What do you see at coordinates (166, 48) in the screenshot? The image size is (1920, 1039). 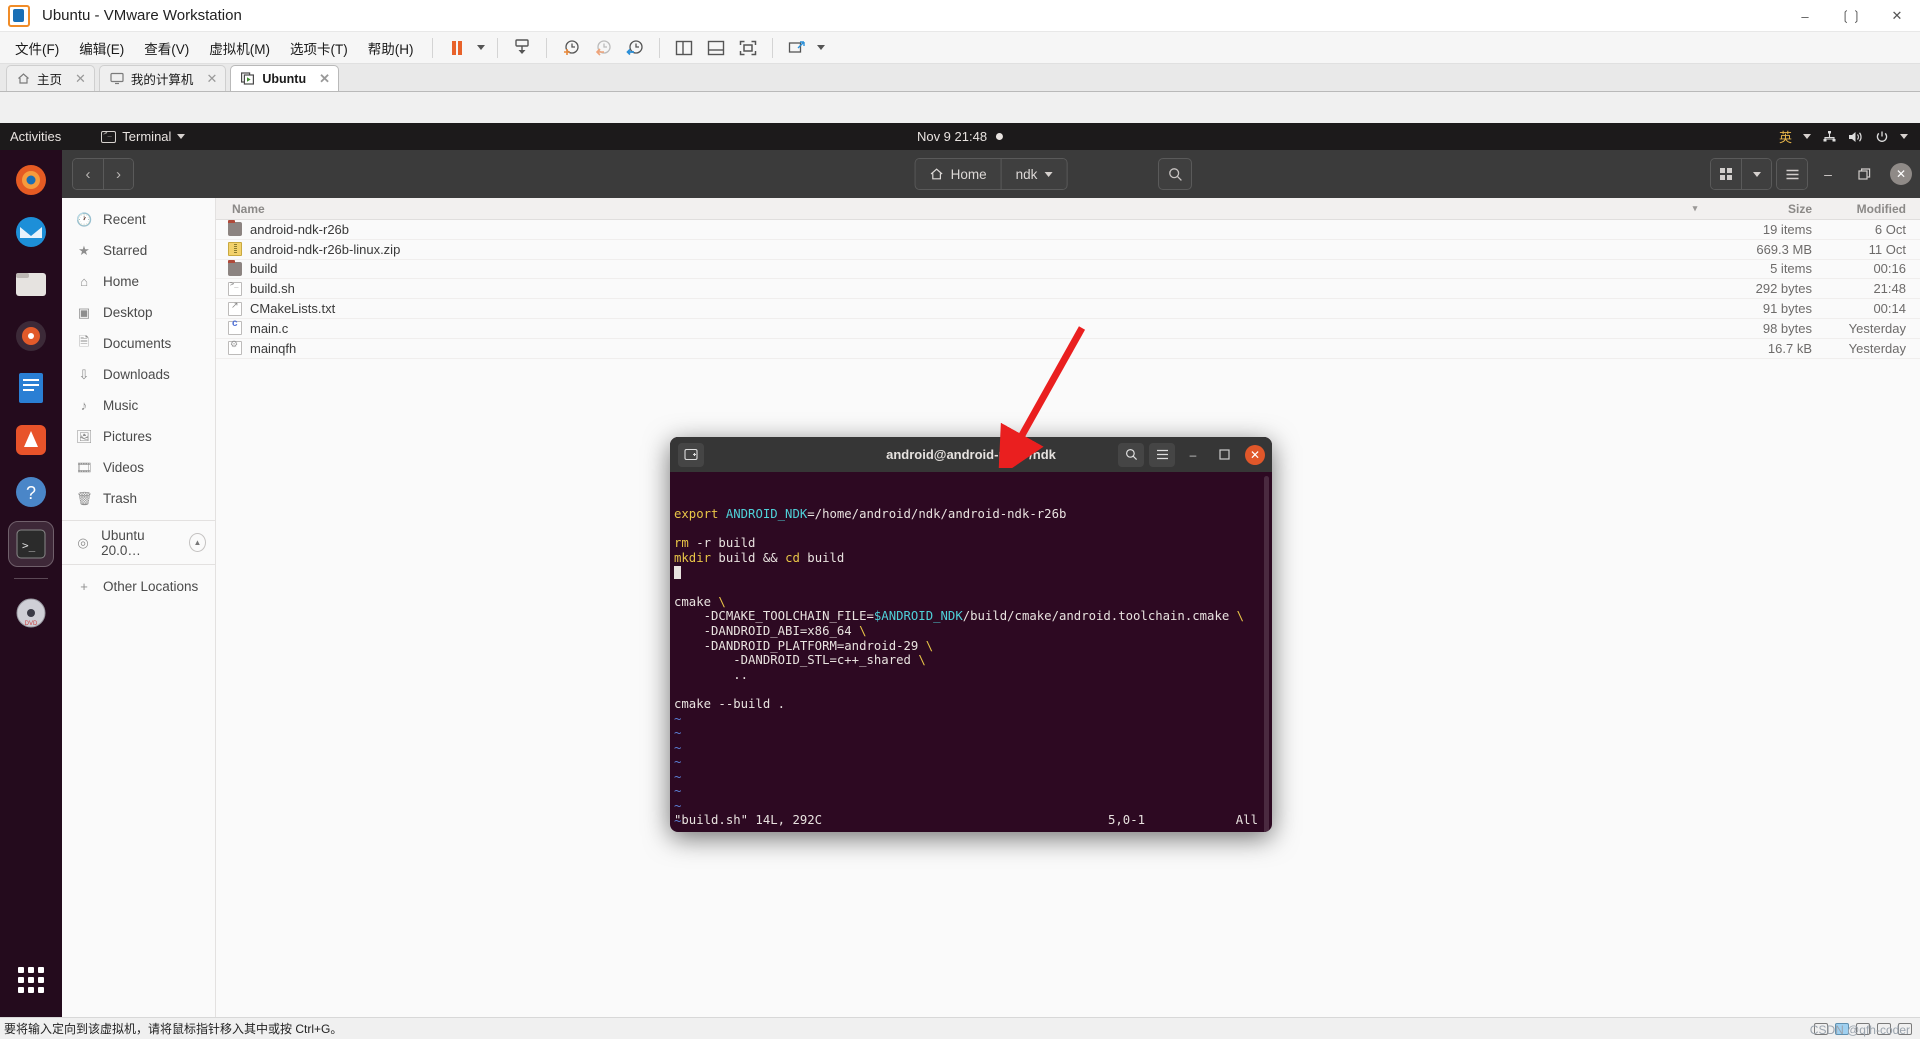 I see `menu-view: 查看(V)` at bounding box center [166, 48].